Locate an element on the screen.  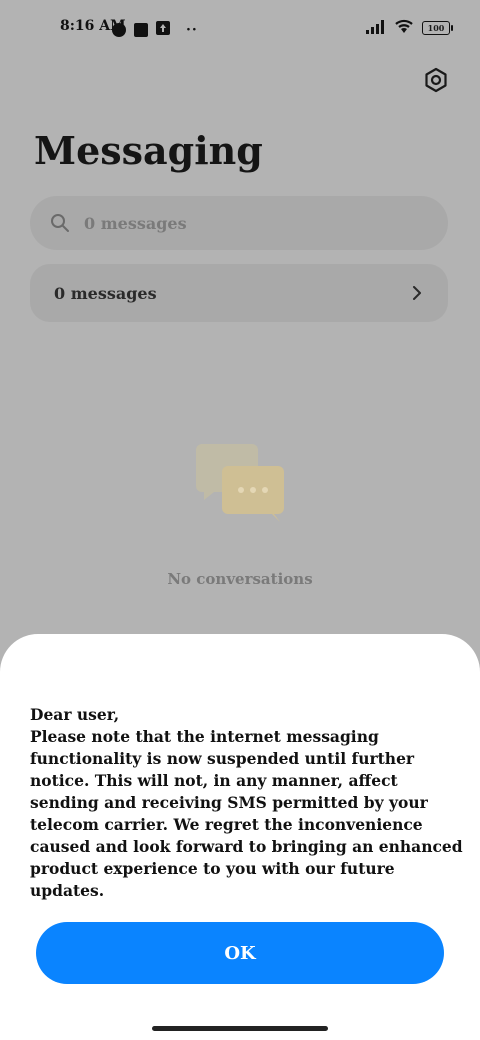
upload-notification-icon is located at coordinates (163, 29).